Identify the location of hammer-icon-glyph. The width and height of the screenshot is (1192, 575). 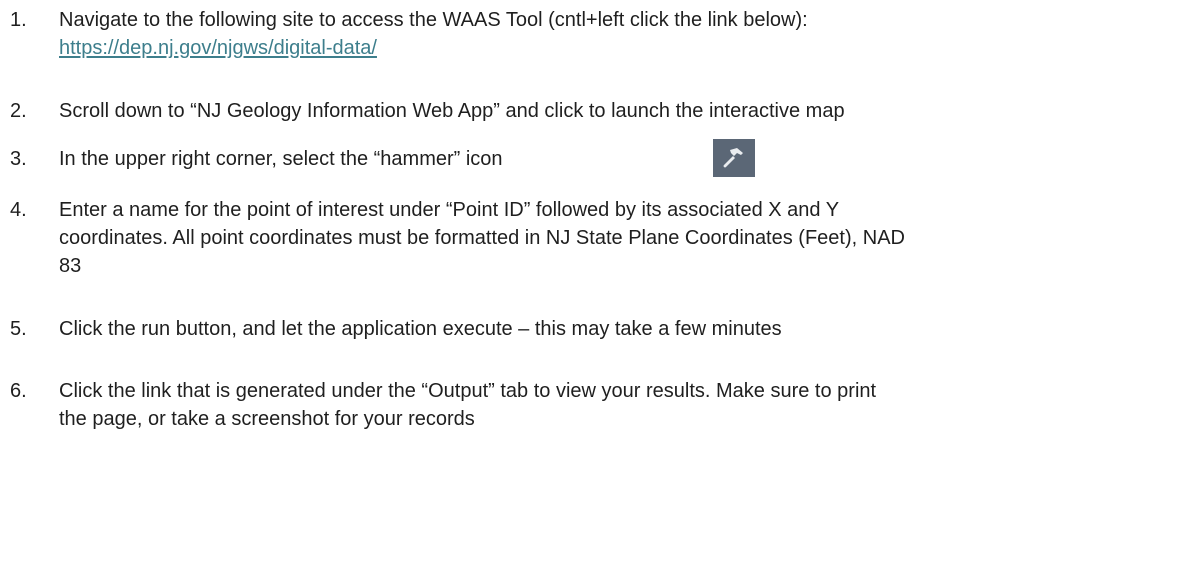
(733, 158).